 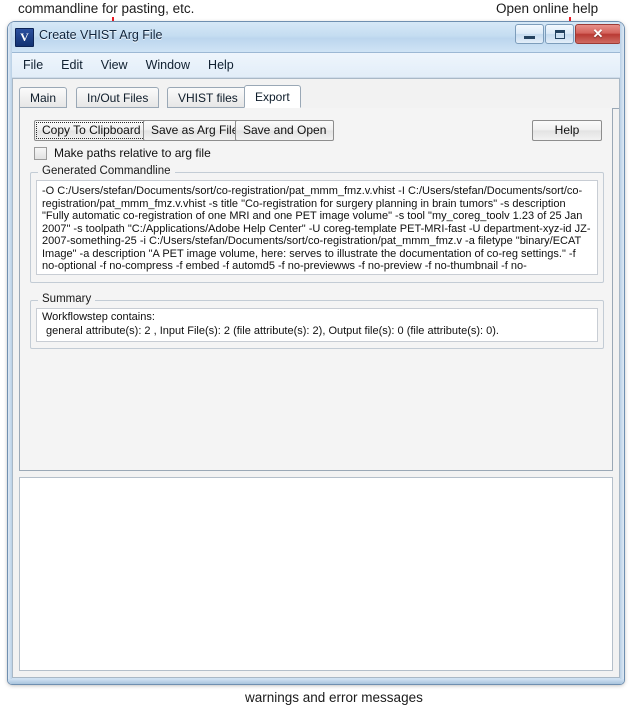 What do you see at coordinates (67, 299) in the screenshot?
I see `summary-title: Summary` at bounding box center [67, 299].